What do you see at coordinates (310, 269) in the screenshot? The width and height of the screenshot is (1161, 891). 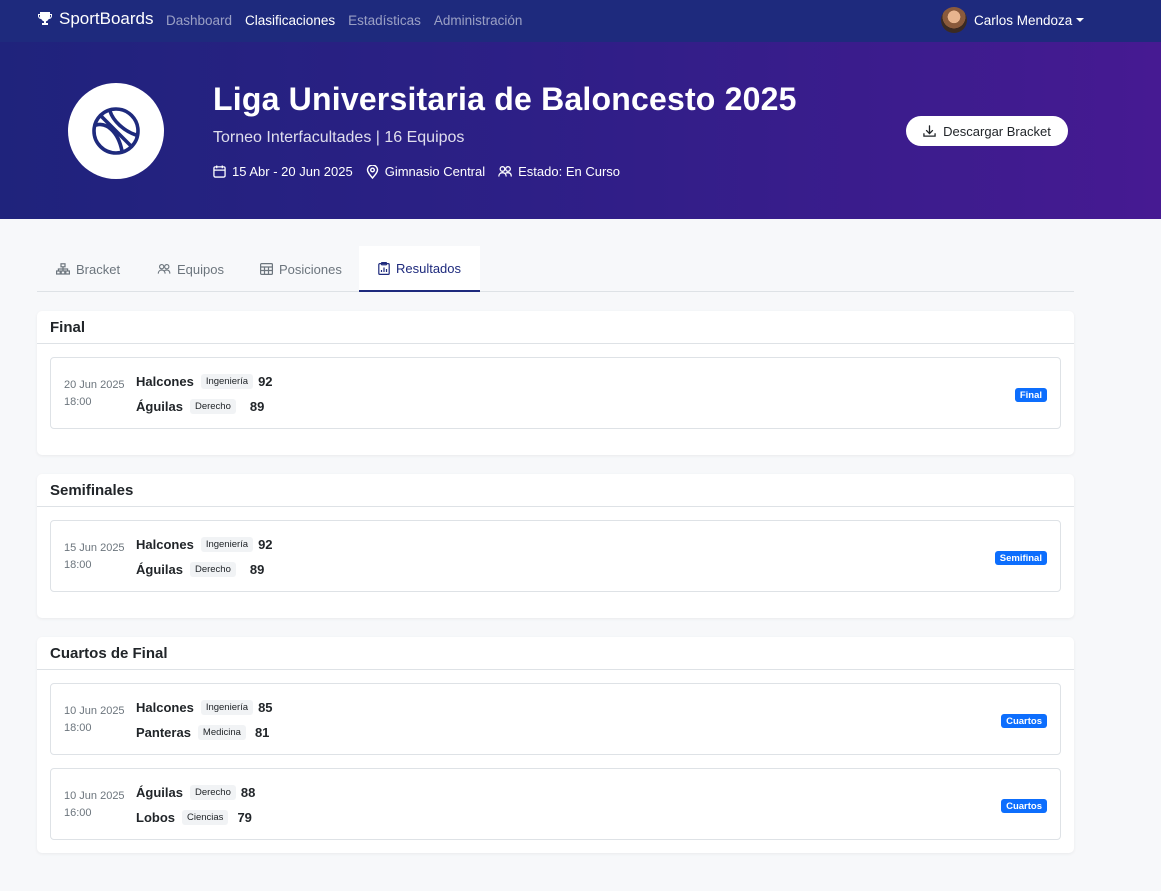 I see `tab-posiciones-label: Posiciones` at bounding box center [310, 269].